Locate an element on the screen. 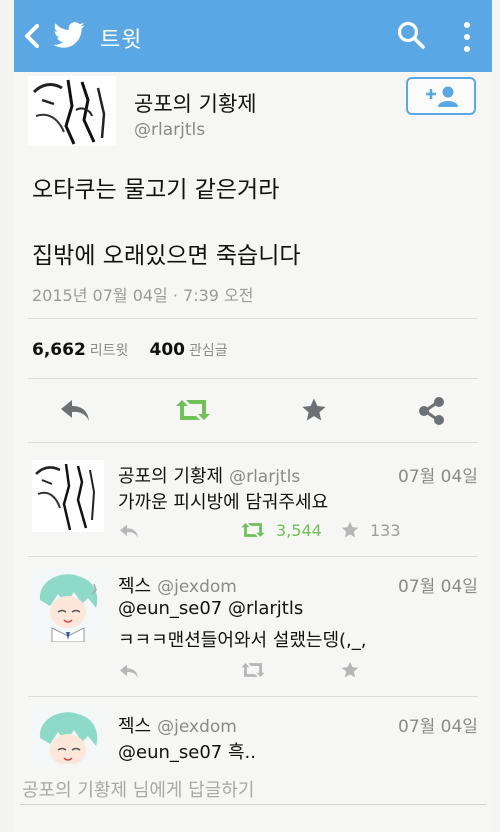  like-count-label: 관심글 is located at coordinates (208, 351).